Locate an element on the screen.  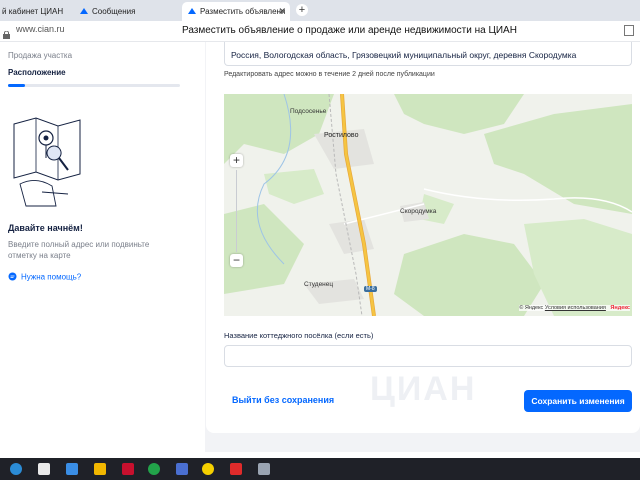
explorer-icon is located at coordinates (100, 469).